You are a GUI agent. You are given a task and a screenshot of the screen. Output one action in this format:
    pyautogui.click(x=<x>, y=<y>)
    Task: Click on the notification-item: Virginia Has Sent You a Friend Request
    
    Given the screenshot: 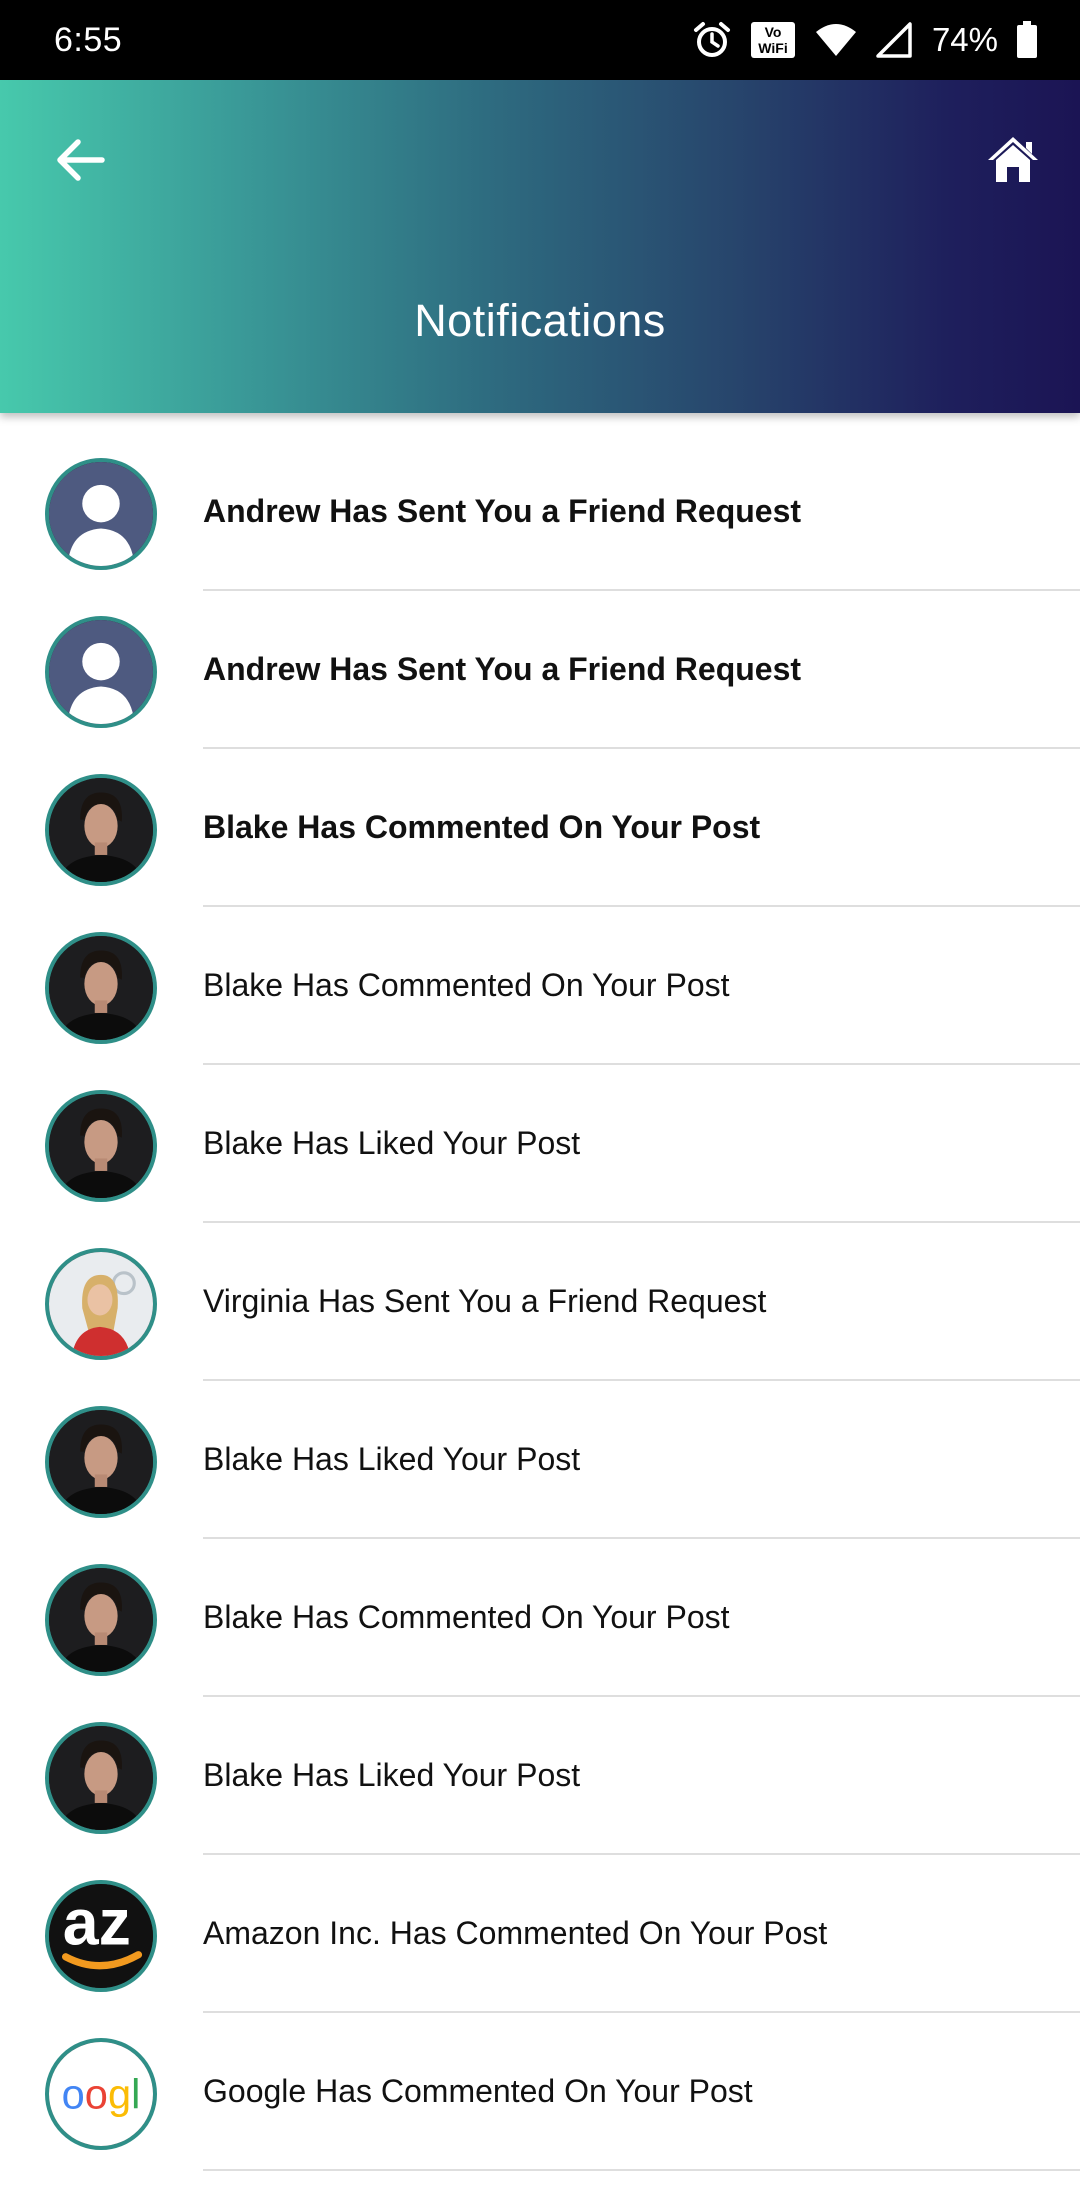 What is the action you would take?
    pyautogui.click(x=540, y=1292)
    